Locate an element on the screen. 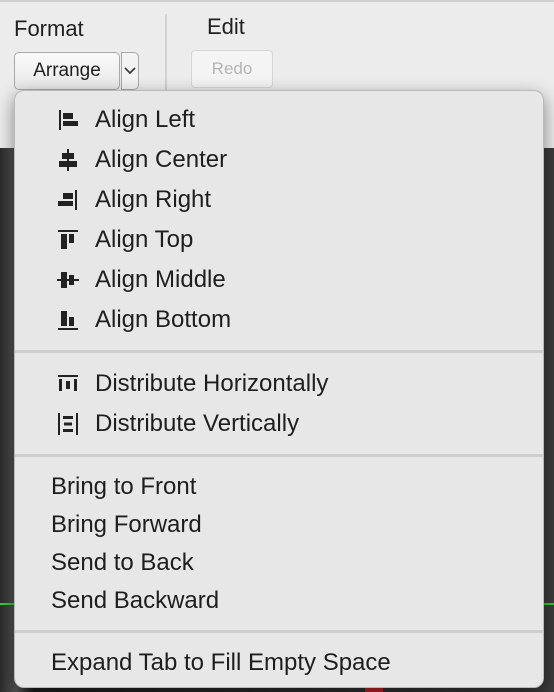 This screenshot has height=692, width=554. arrange-button-label: Arrange is located at coordinates (67, 70).